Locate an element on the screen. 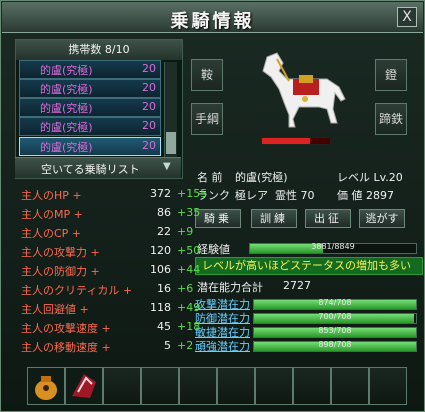 This screenshot has height=412, width=425. stirrup-slot: 鐙 is located at coordinates (391, 75).